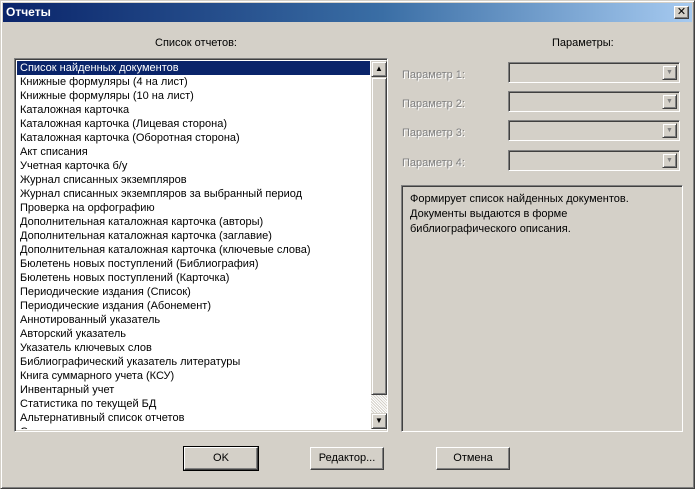 The width and height of the screenshot is (695, 489). I want to click on param-1-dropdown-button: ▼, so click(669, 72).